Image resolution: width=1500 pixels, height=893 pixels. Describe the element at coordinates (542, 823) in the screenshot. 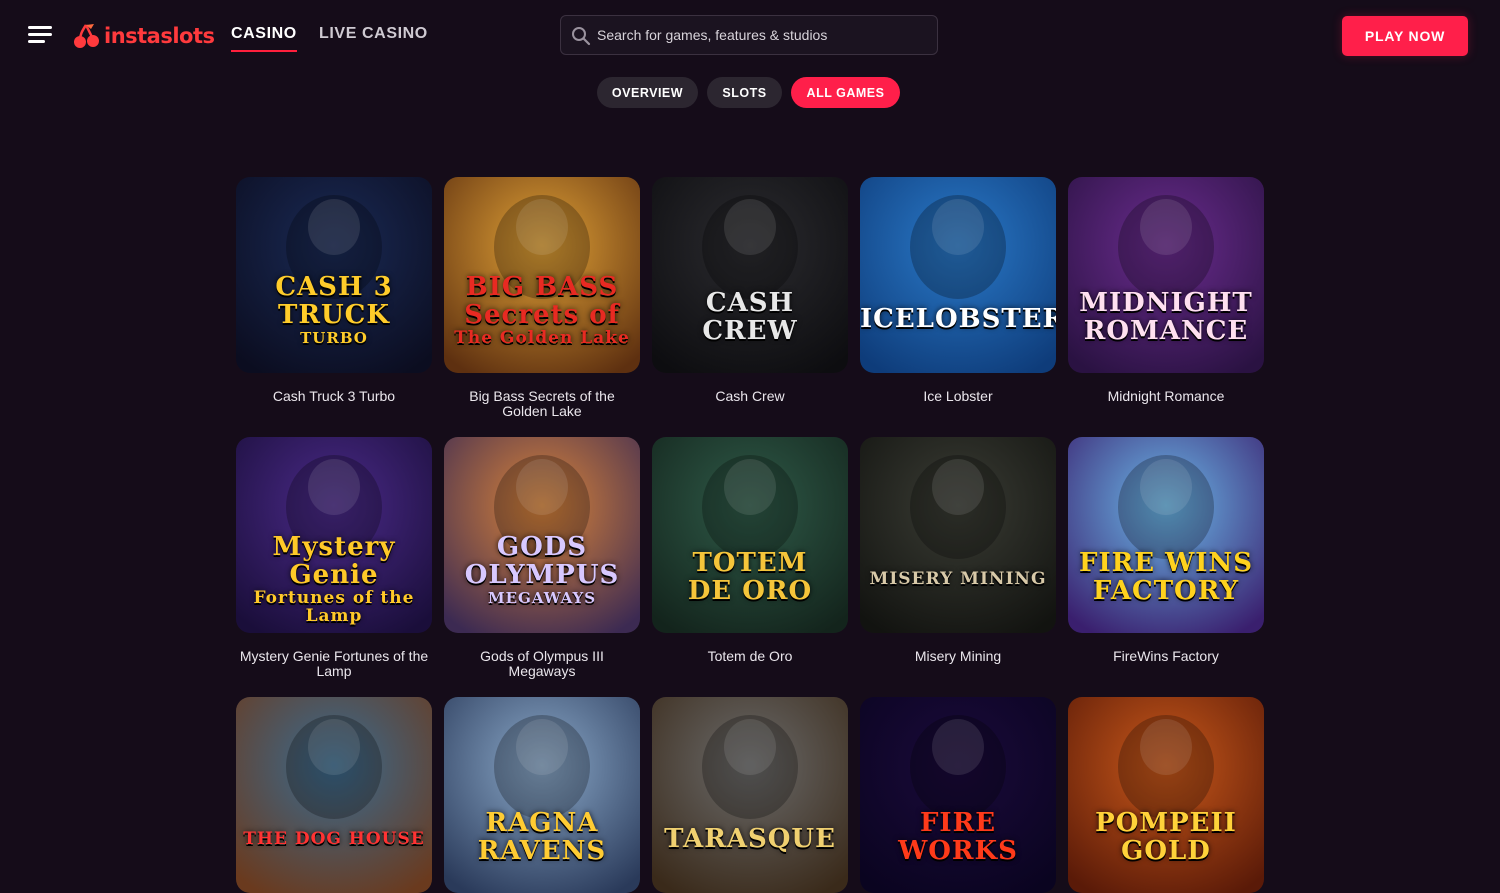

I see `game-logo-line: RAGNA` at that location.